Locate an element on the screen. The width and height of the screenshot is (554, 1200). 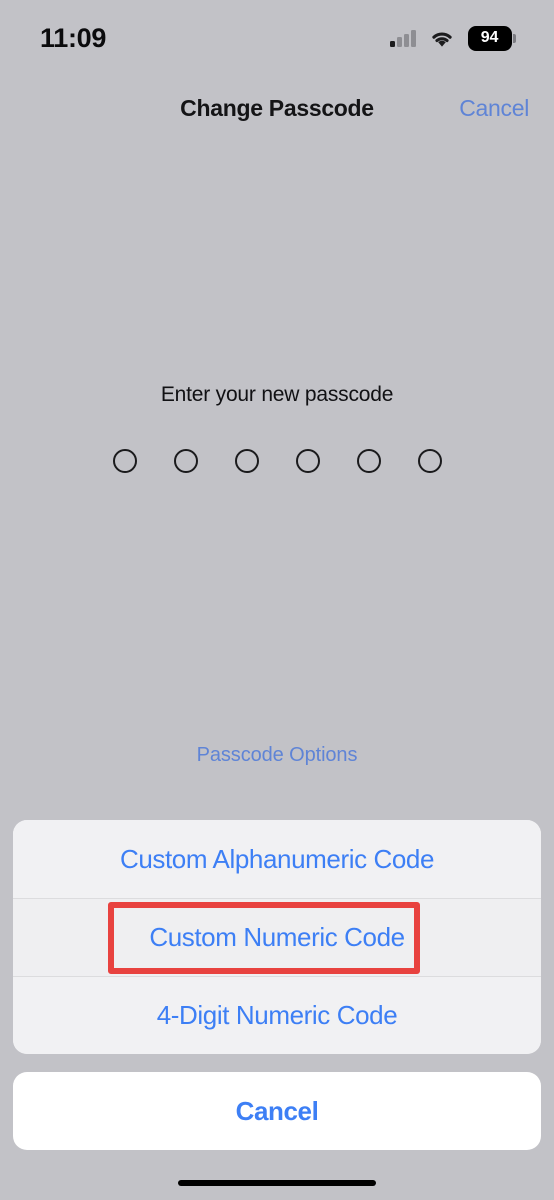
passcode-entry-area: Enter your new passcode is located at coordinates (277, 428).